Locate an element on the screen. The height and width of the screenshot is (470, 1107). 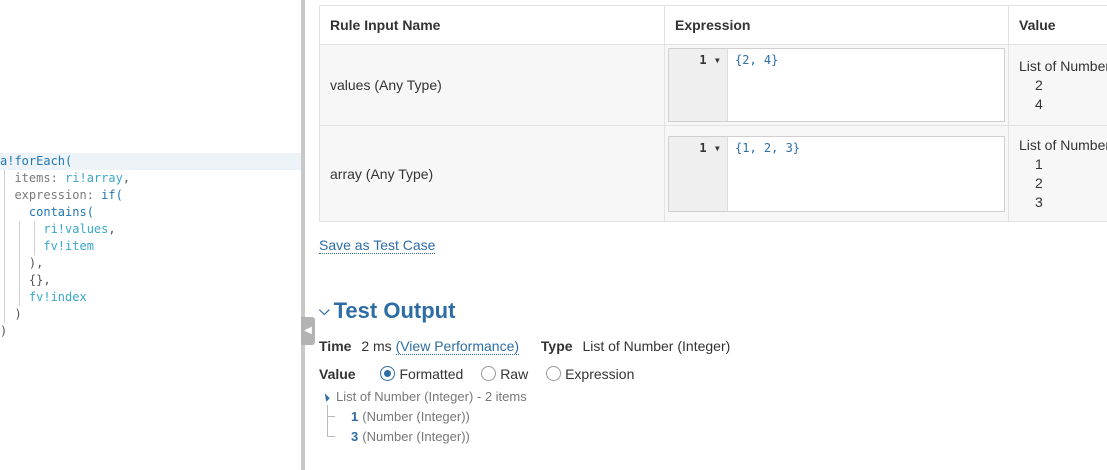
time-label: Time is located at coordinates (335, 346).